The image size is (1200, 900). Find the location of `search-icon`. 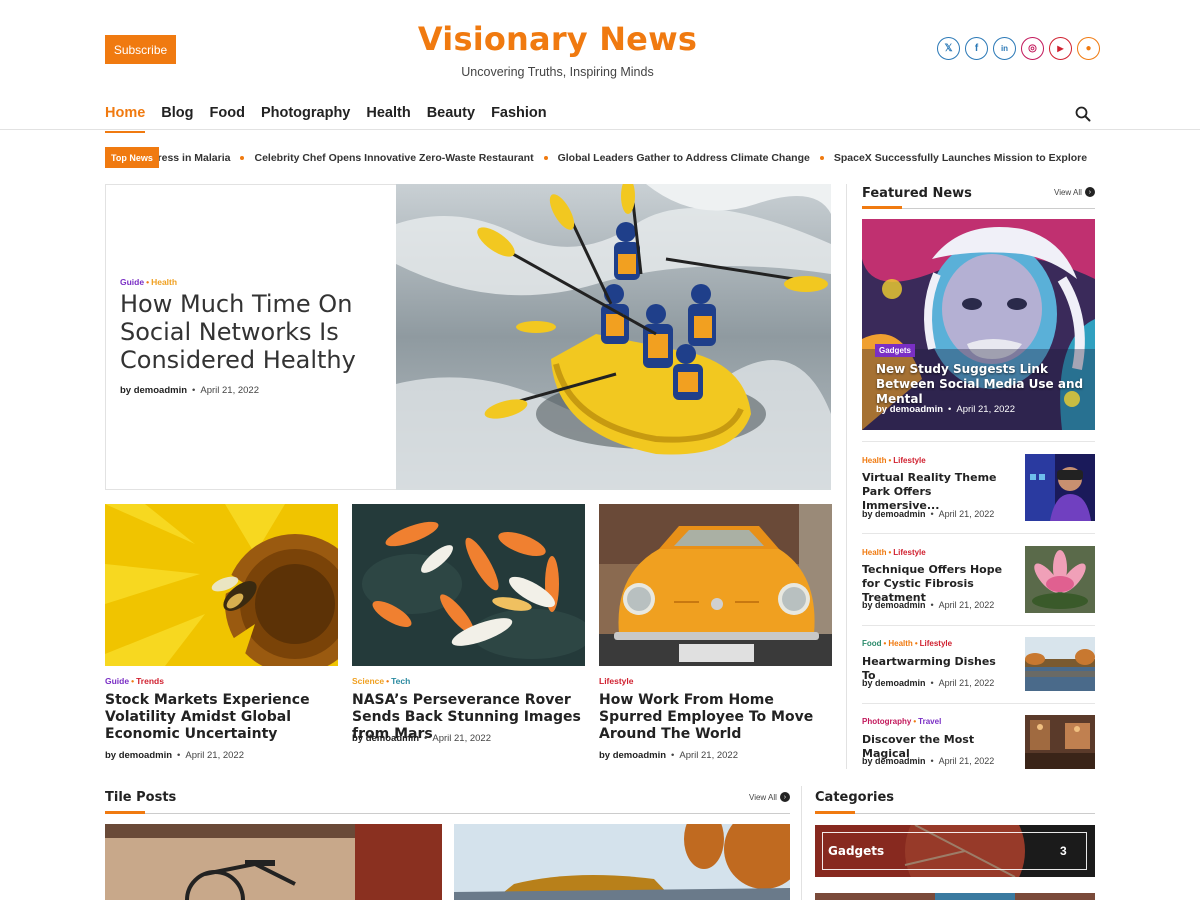

search-icon is located at coordinates (1083, 114).